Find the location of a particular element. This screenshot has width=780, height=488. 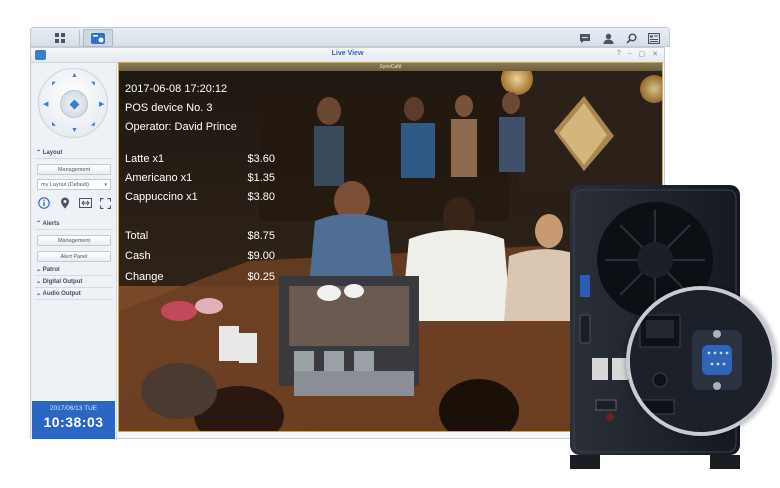

alerts-section-header: ⌃ Alerts is located at coordinates (48, 223).